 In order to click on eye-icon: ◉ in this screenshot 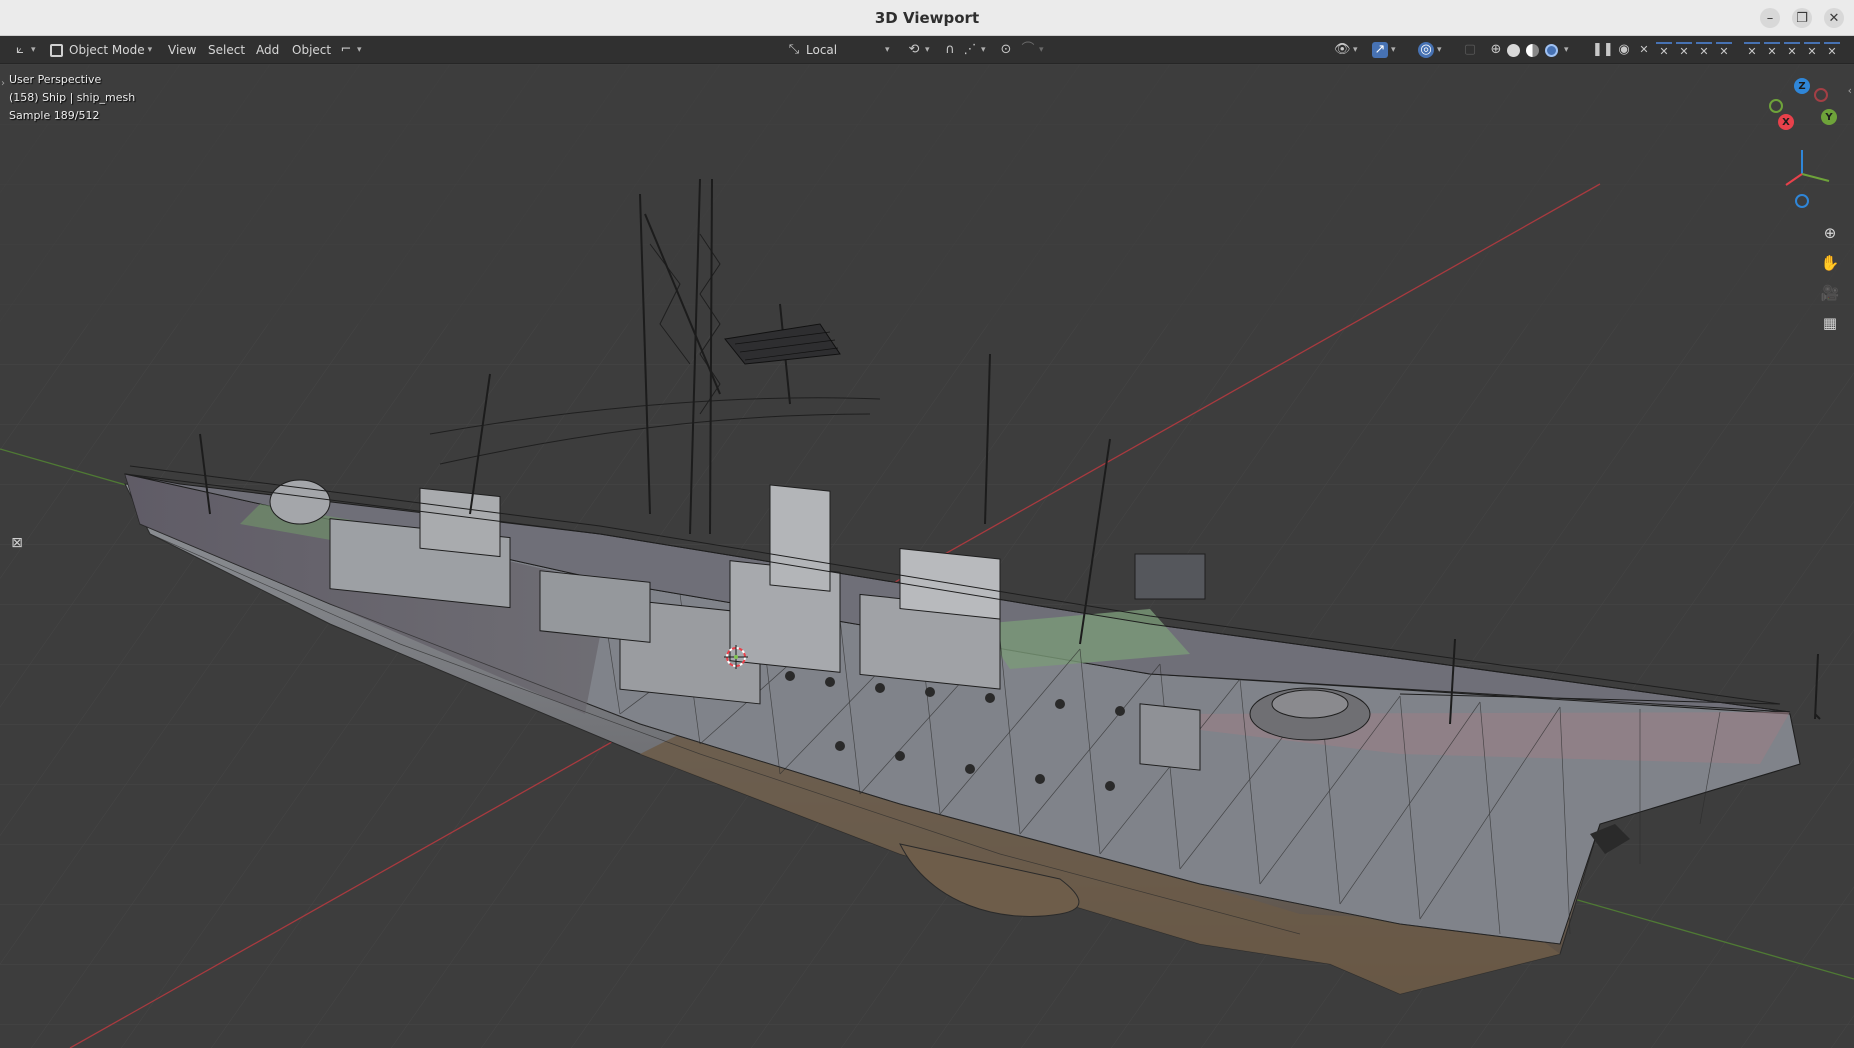, I will do `click(1624, 49)`.